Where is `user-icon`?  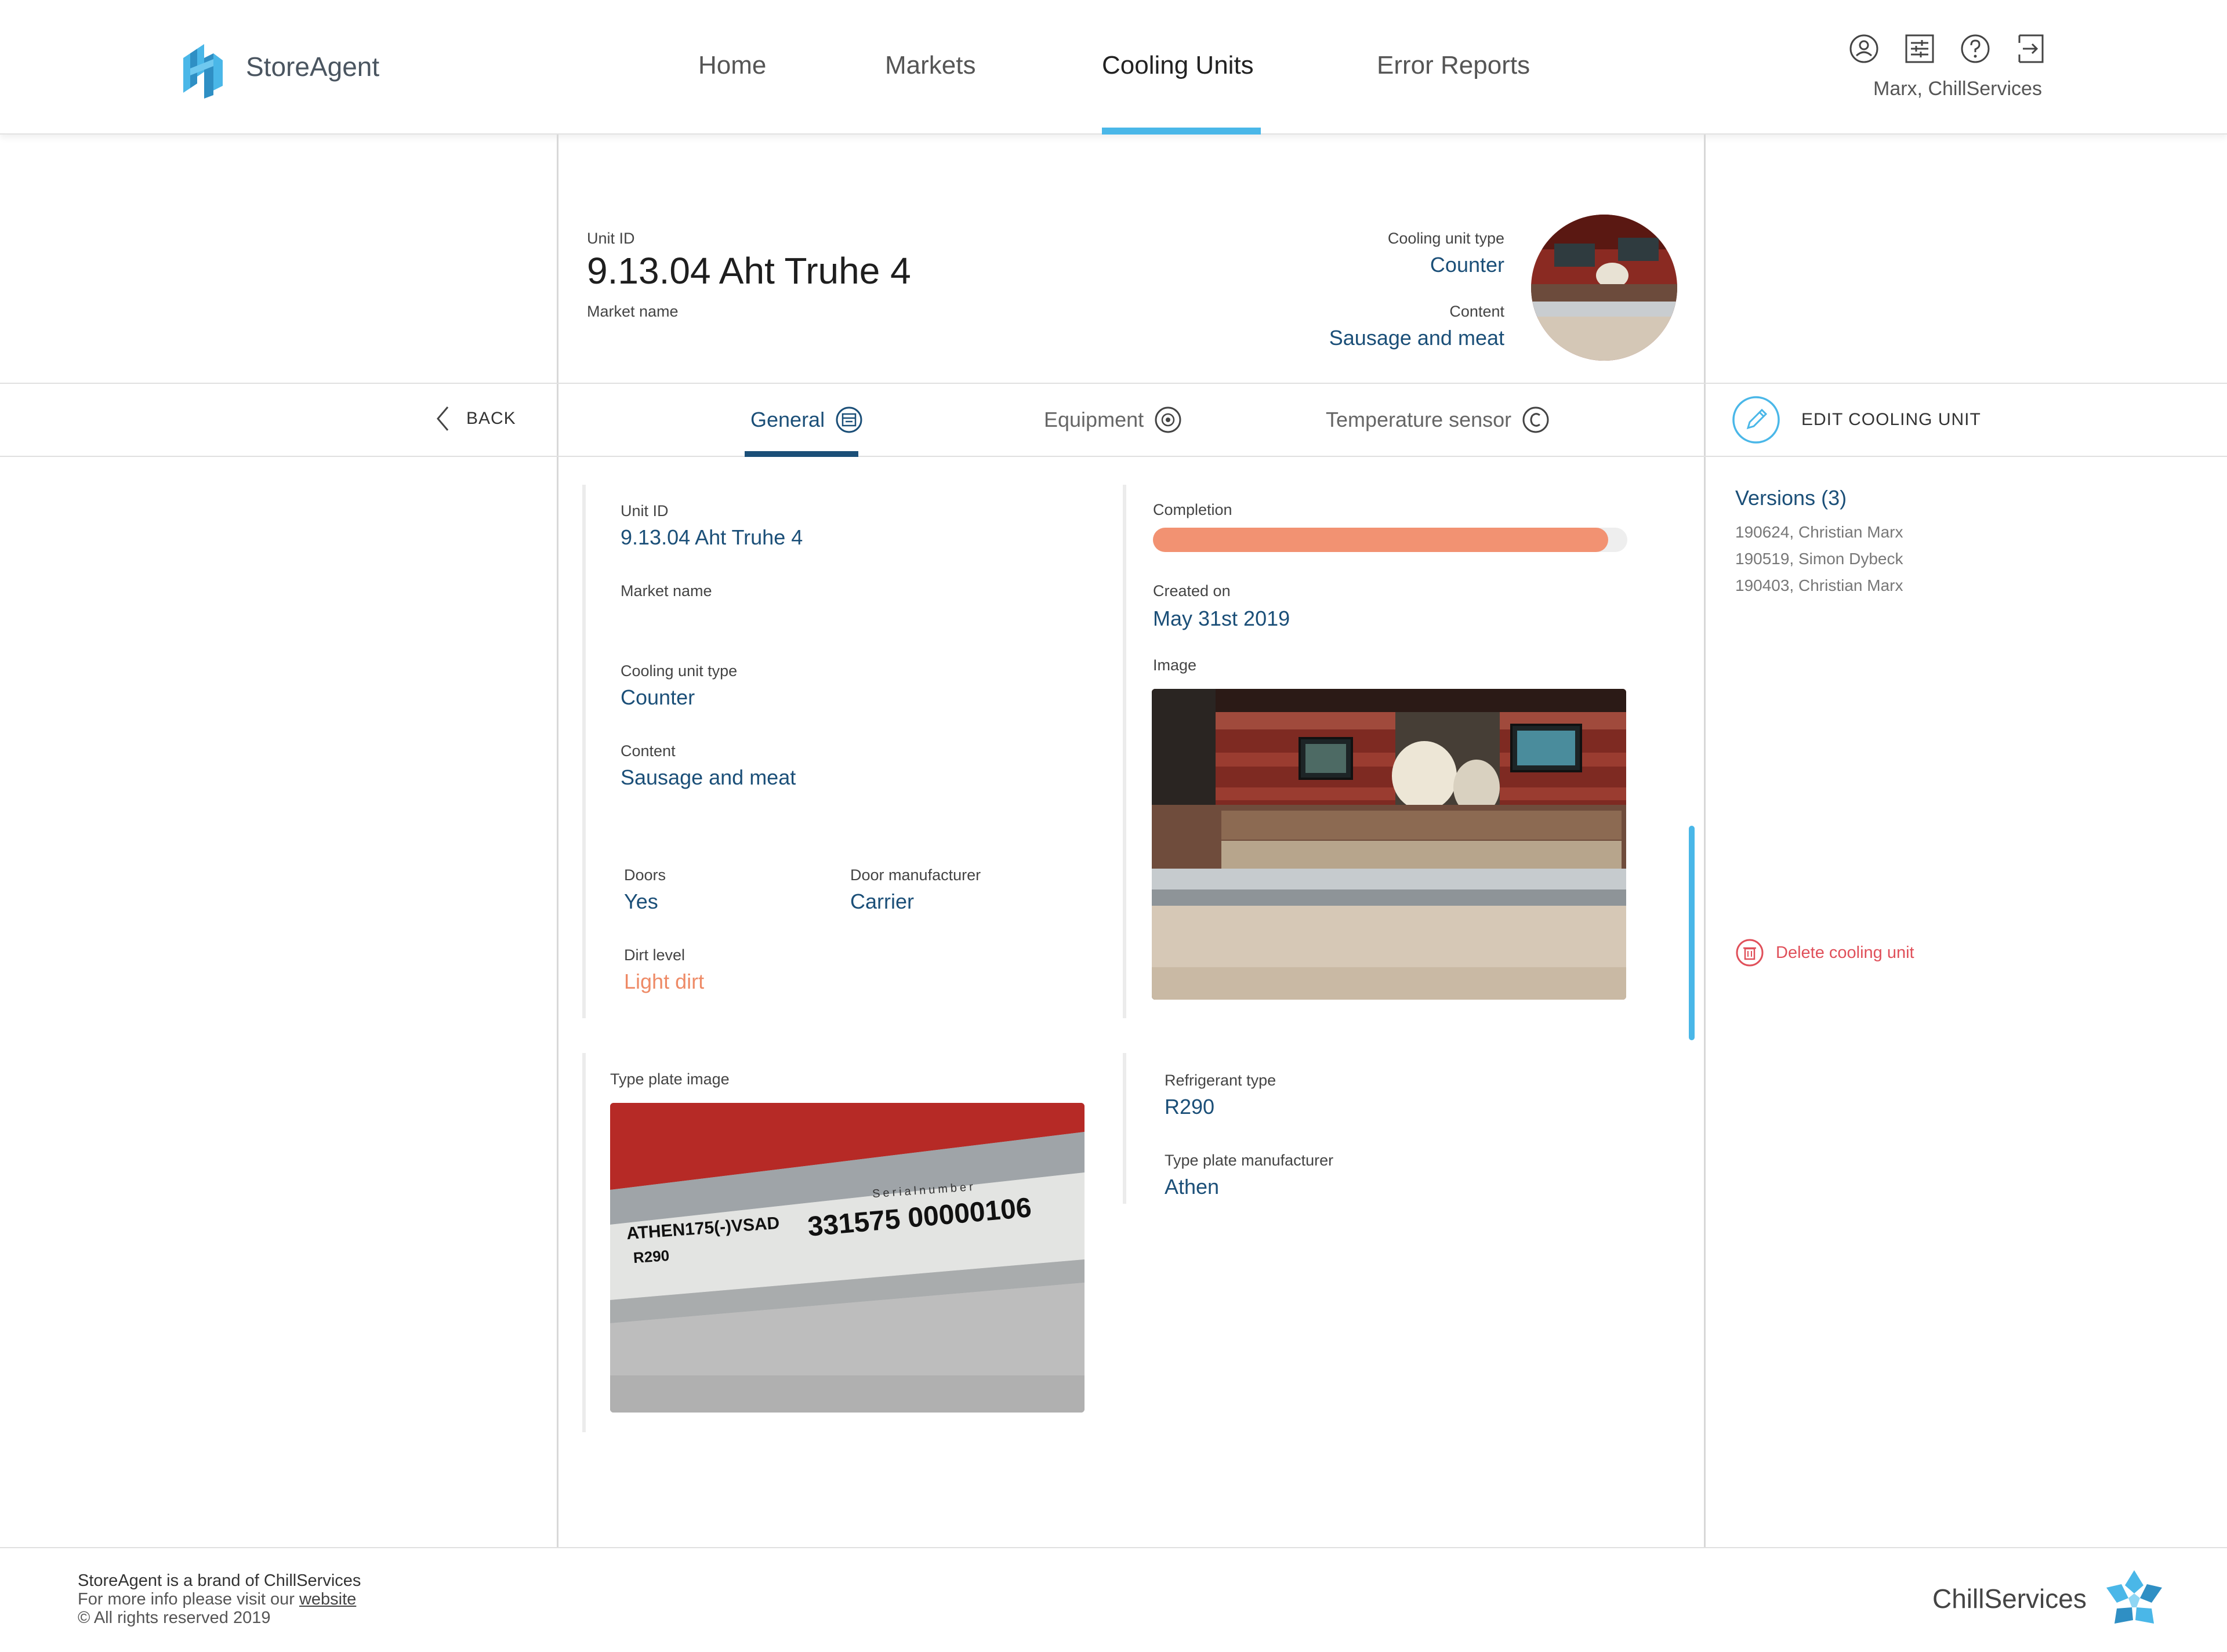 user-icon is located at coordinates (1864, 49).